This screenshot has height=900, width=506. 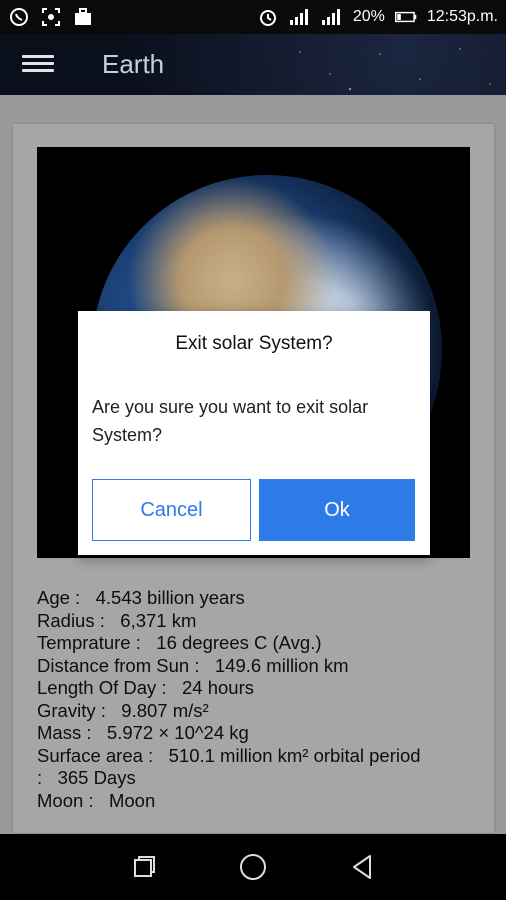 What do you see at coordinates (144, 867) in the screenshot?
I see `recents-icon` at bounding box center [144, 867].